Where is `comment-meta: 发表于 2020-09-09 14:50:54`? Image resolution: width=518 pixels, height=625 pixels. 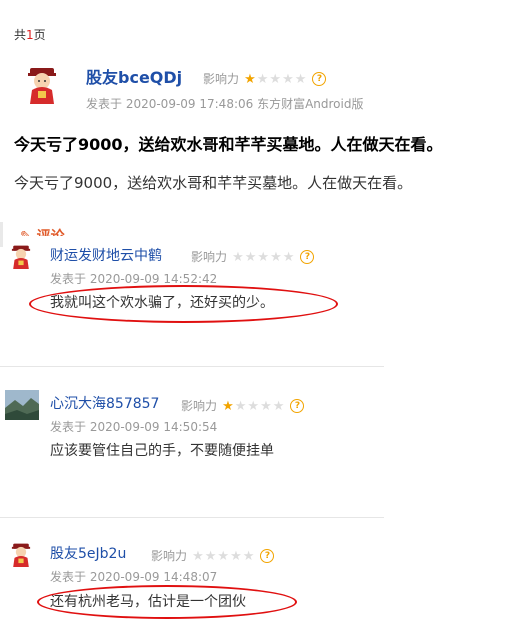
comment-meta: 发表于 2020-09-09 14:50:54 is located at coordinates (134, 427).